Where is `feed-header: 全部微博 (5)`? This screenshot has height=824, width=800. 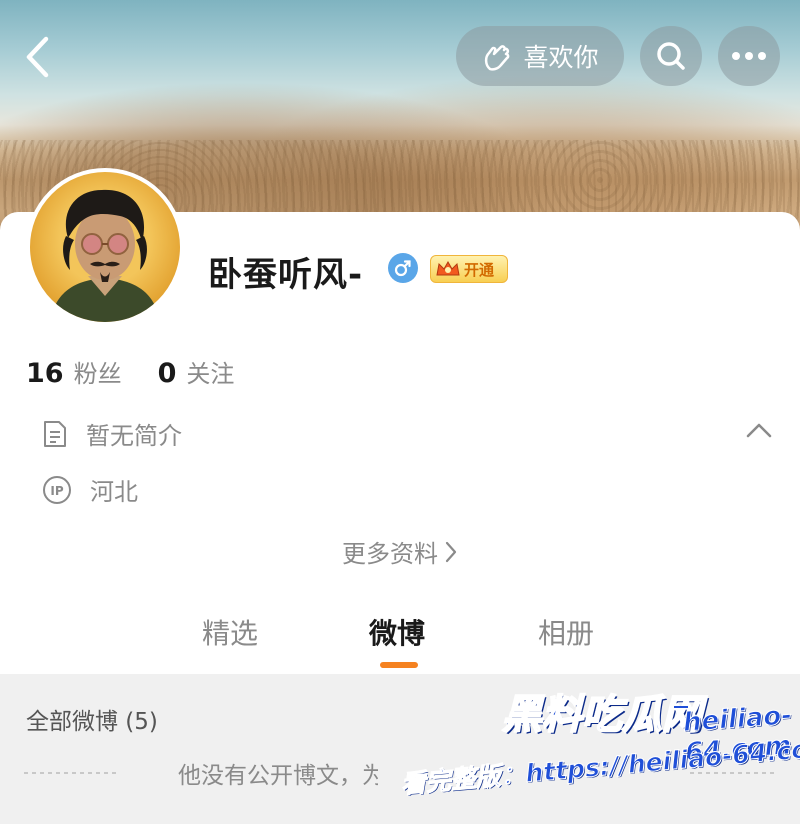
feed-header: 全部微博 (5) is located at coordinates (92, 722).